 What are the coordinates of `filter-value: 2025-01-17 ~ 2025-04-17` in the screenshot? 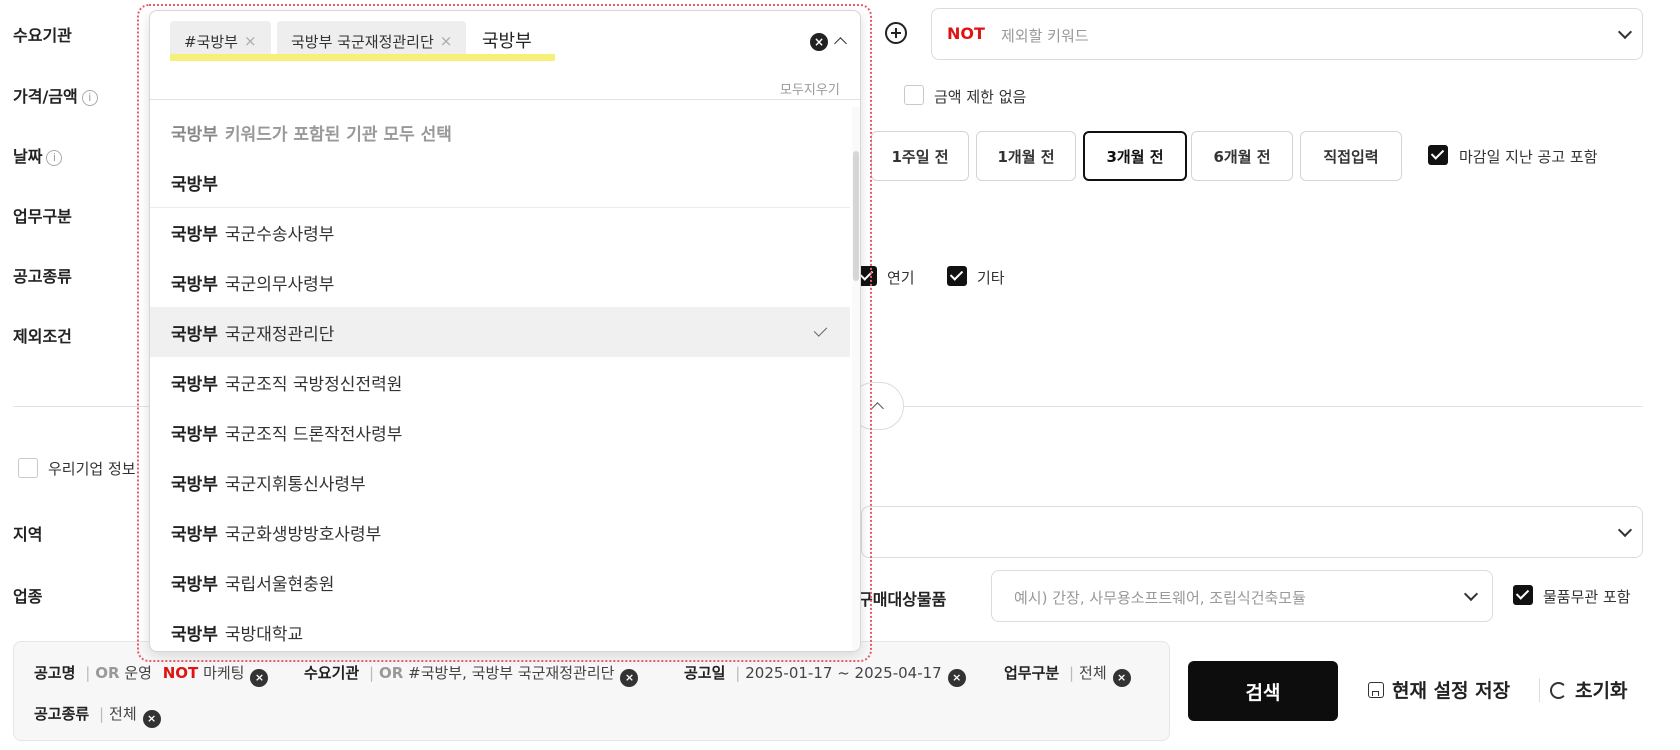 It's located at (843, 673).